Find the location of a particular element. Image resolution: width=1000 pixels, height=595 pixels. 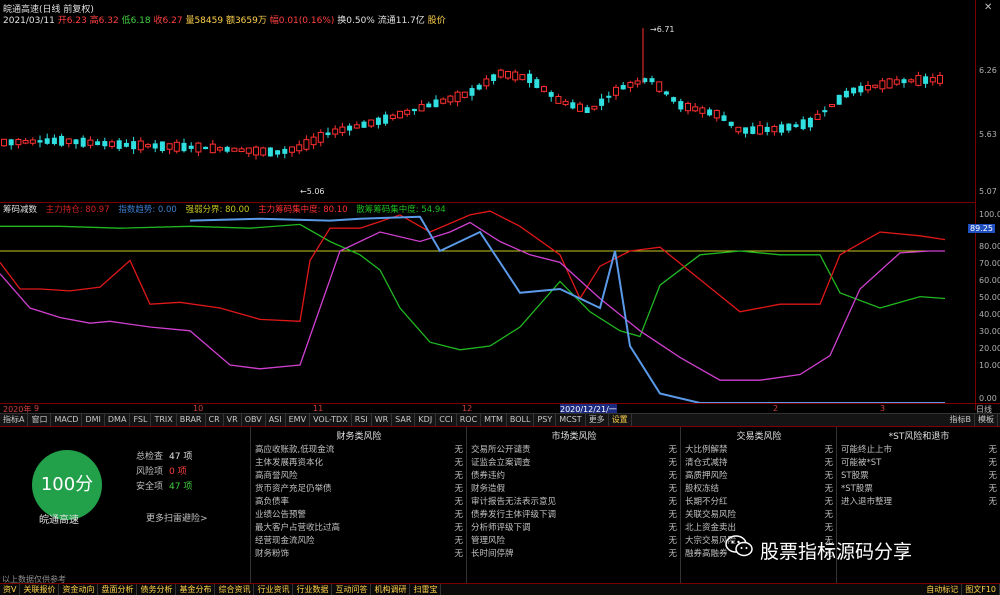

tab-17: KDJ is located at coordinates (426, 420).